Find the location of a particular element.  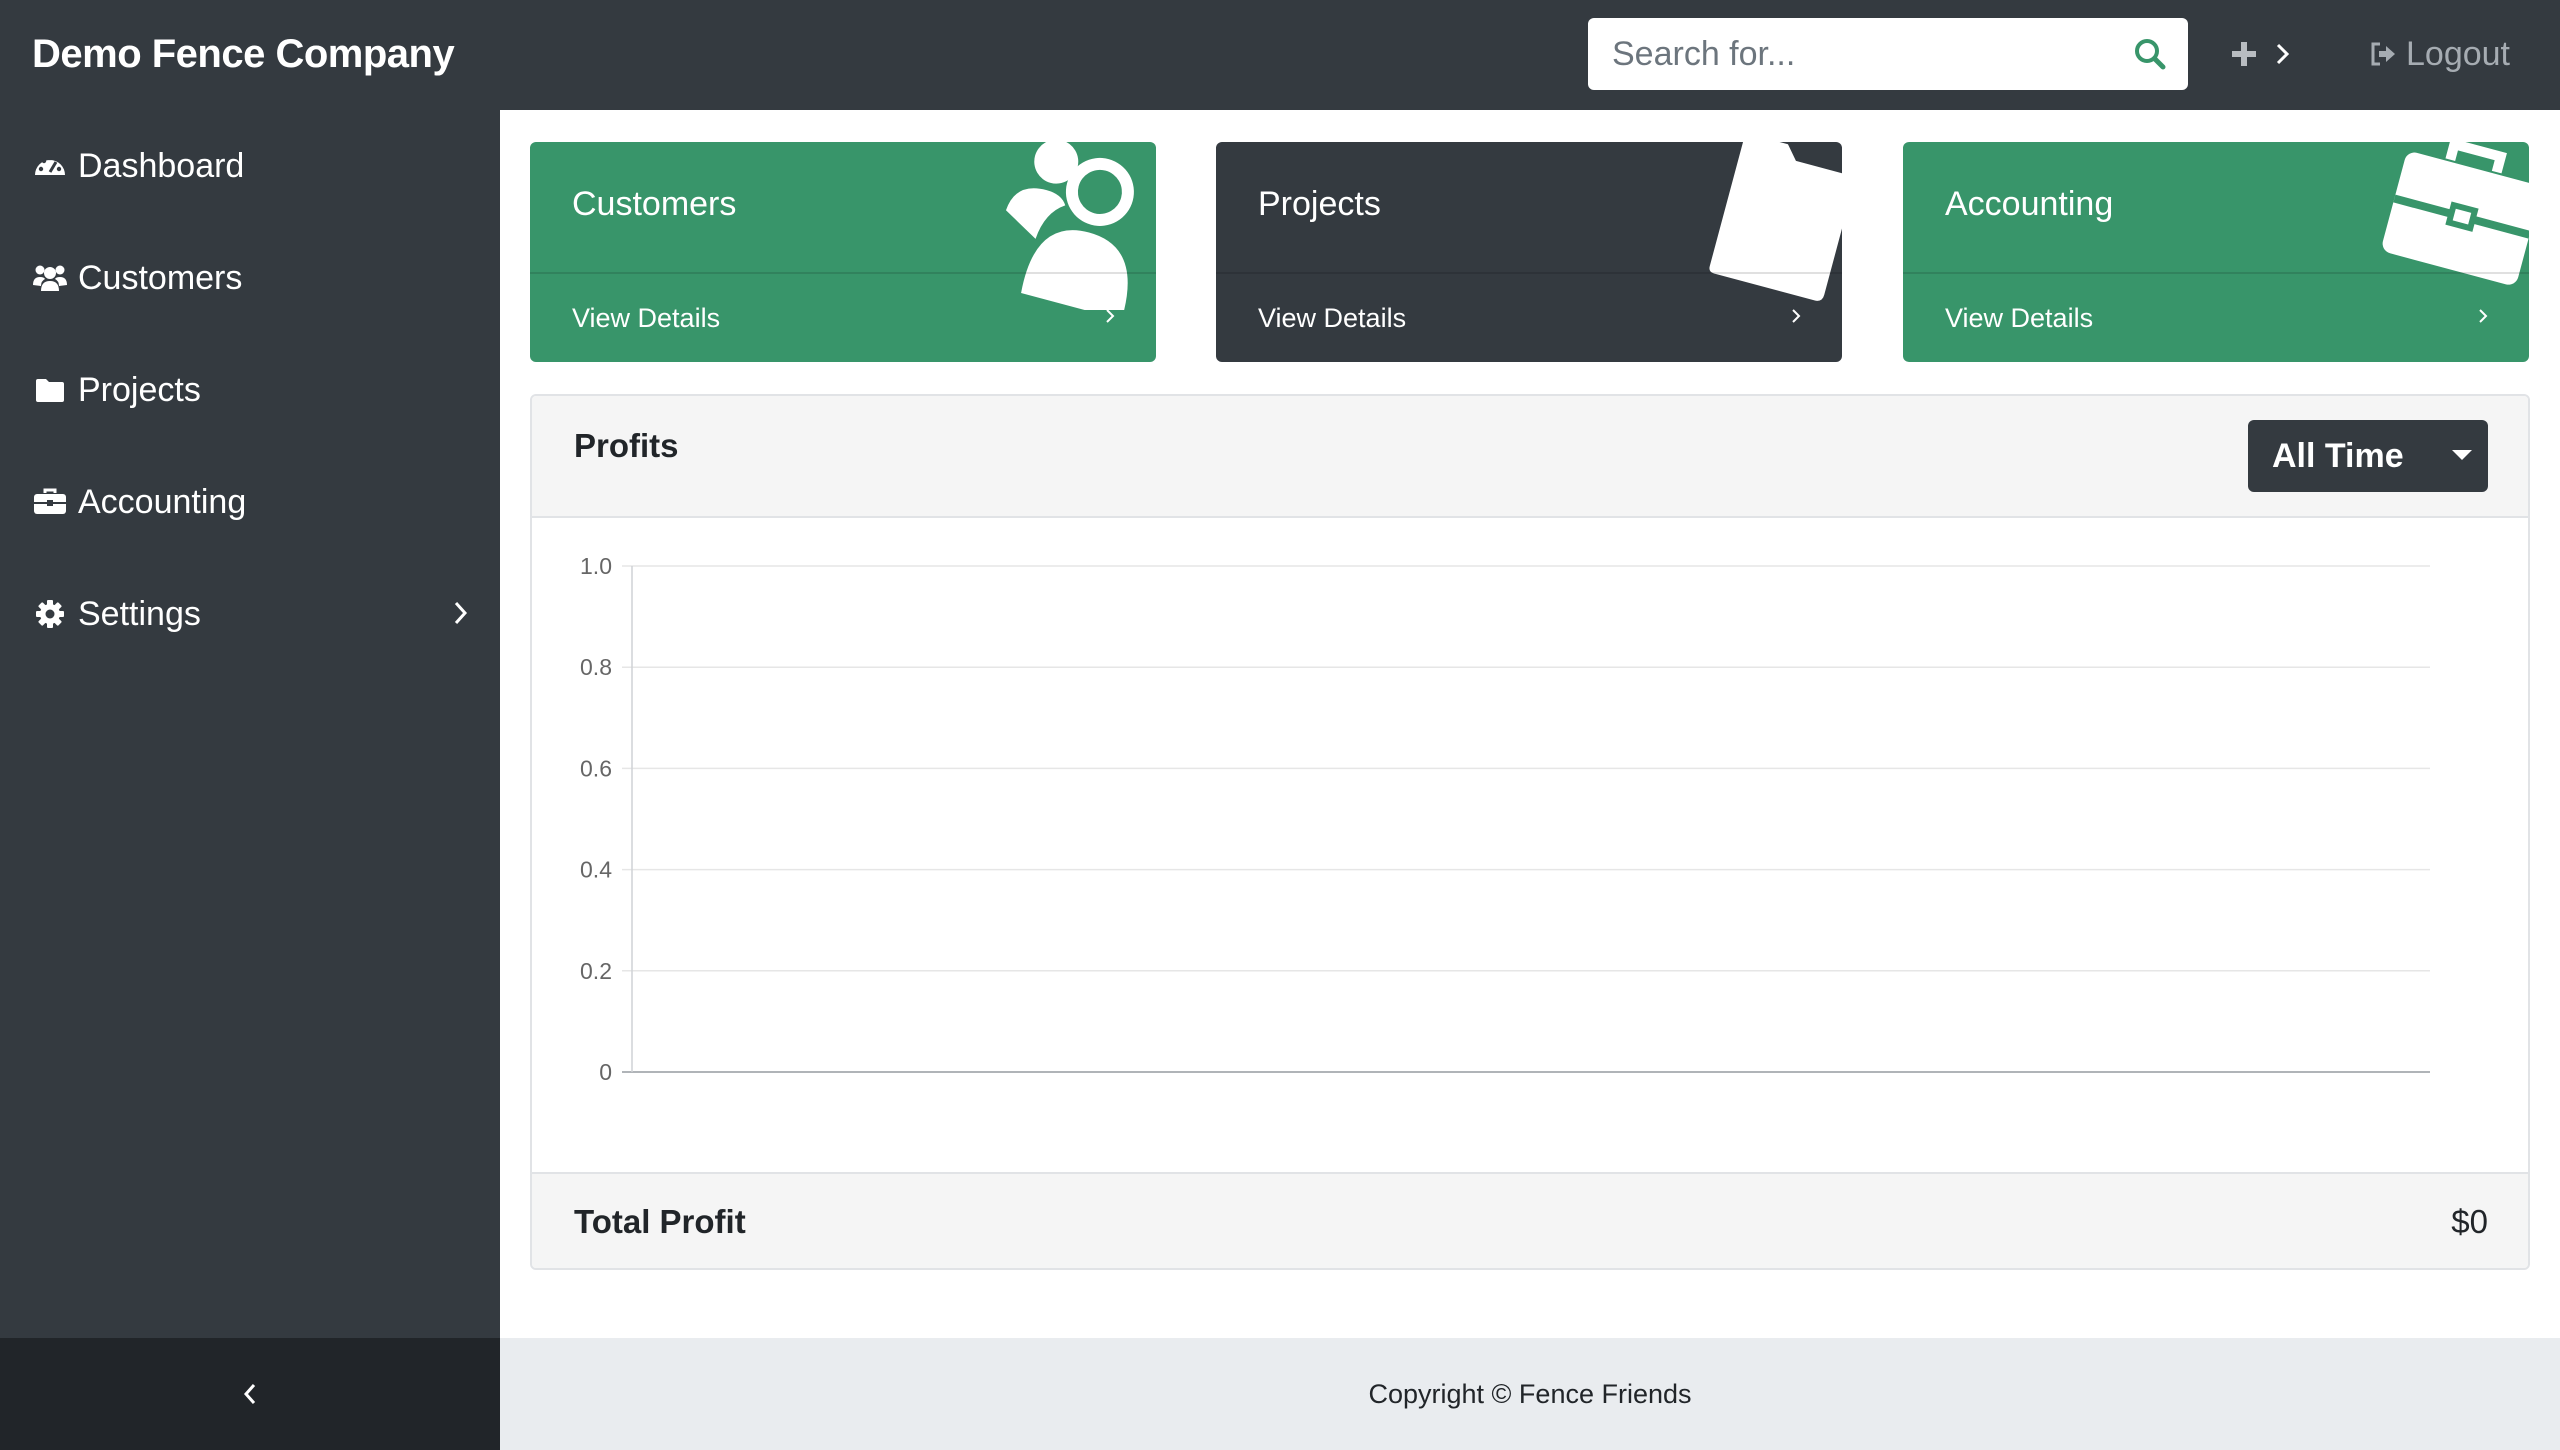

add-new-menu is located at coordinates (2261, 54).